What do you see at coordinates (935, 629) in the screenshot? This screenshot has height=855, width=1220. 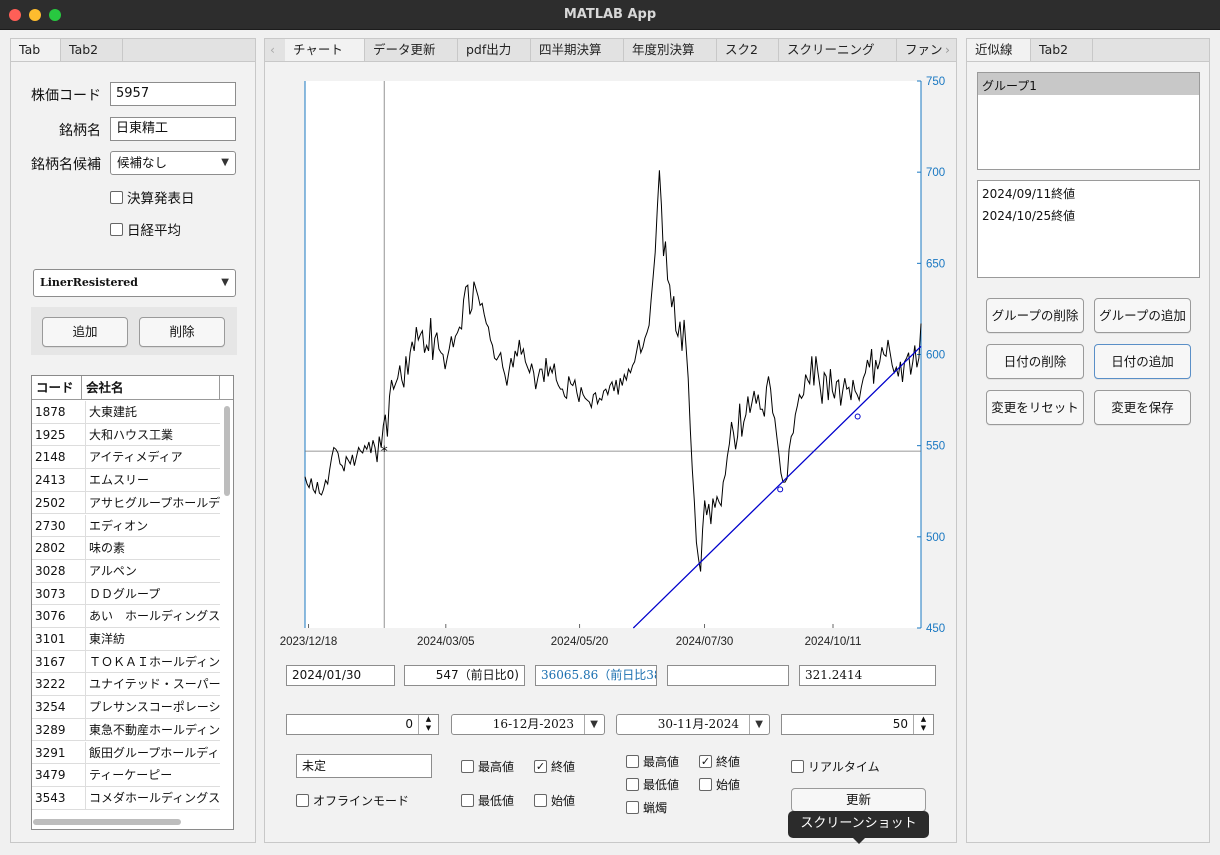 I see `y-tick-label: 450` at bounding box center [935, 629].